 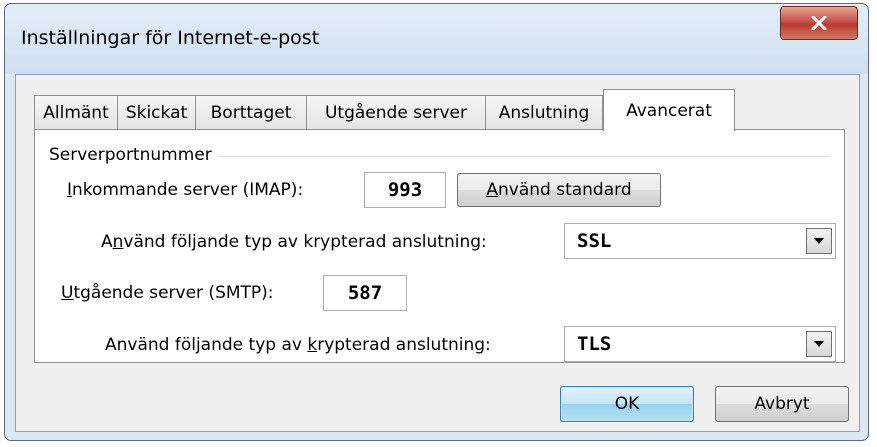 I want to click on tab-utgaende-server: Utgående server, so click(x=396, y=112).